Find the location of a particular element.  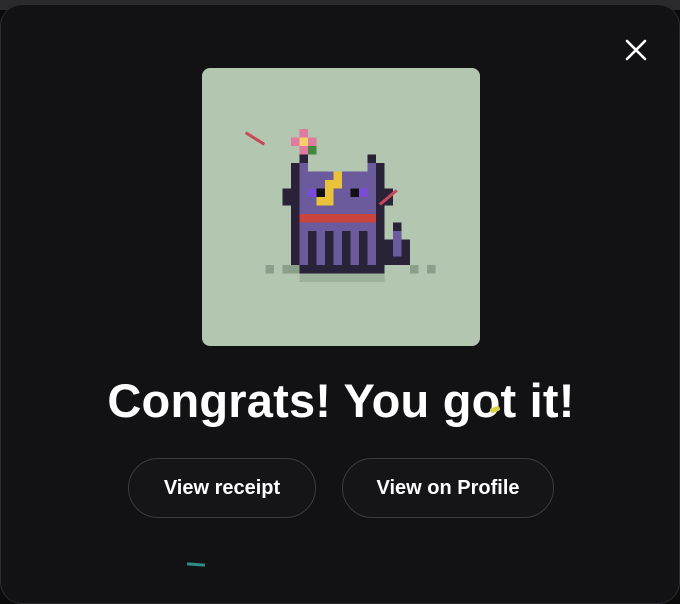

close-button is located at coordinates (636, 50).